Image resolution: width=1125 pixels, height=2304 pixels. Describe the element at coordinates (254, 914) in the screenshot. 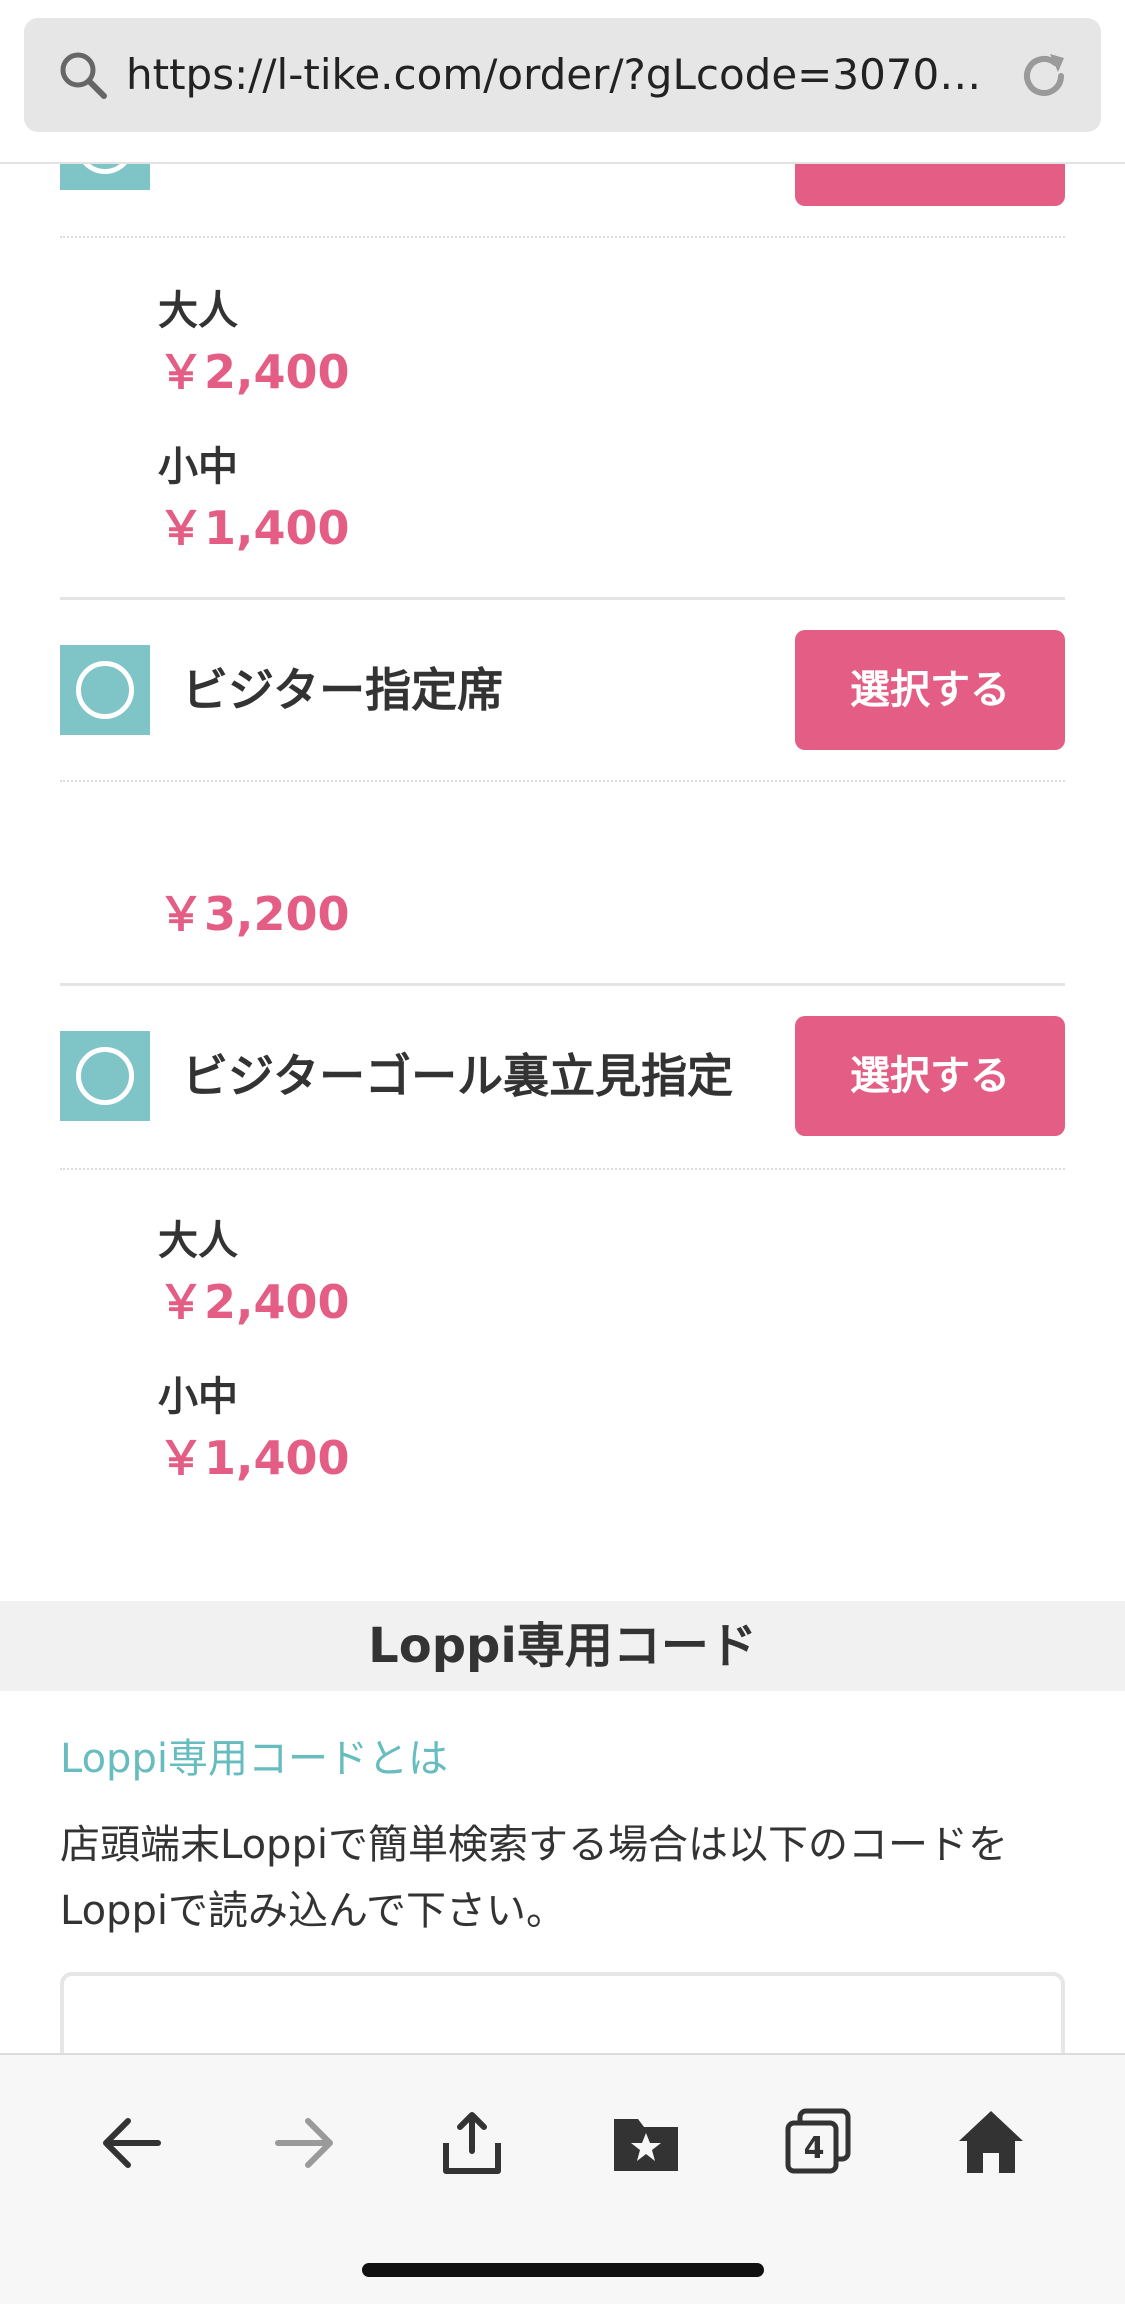

I see `price-value: ￥3,200` at that location.